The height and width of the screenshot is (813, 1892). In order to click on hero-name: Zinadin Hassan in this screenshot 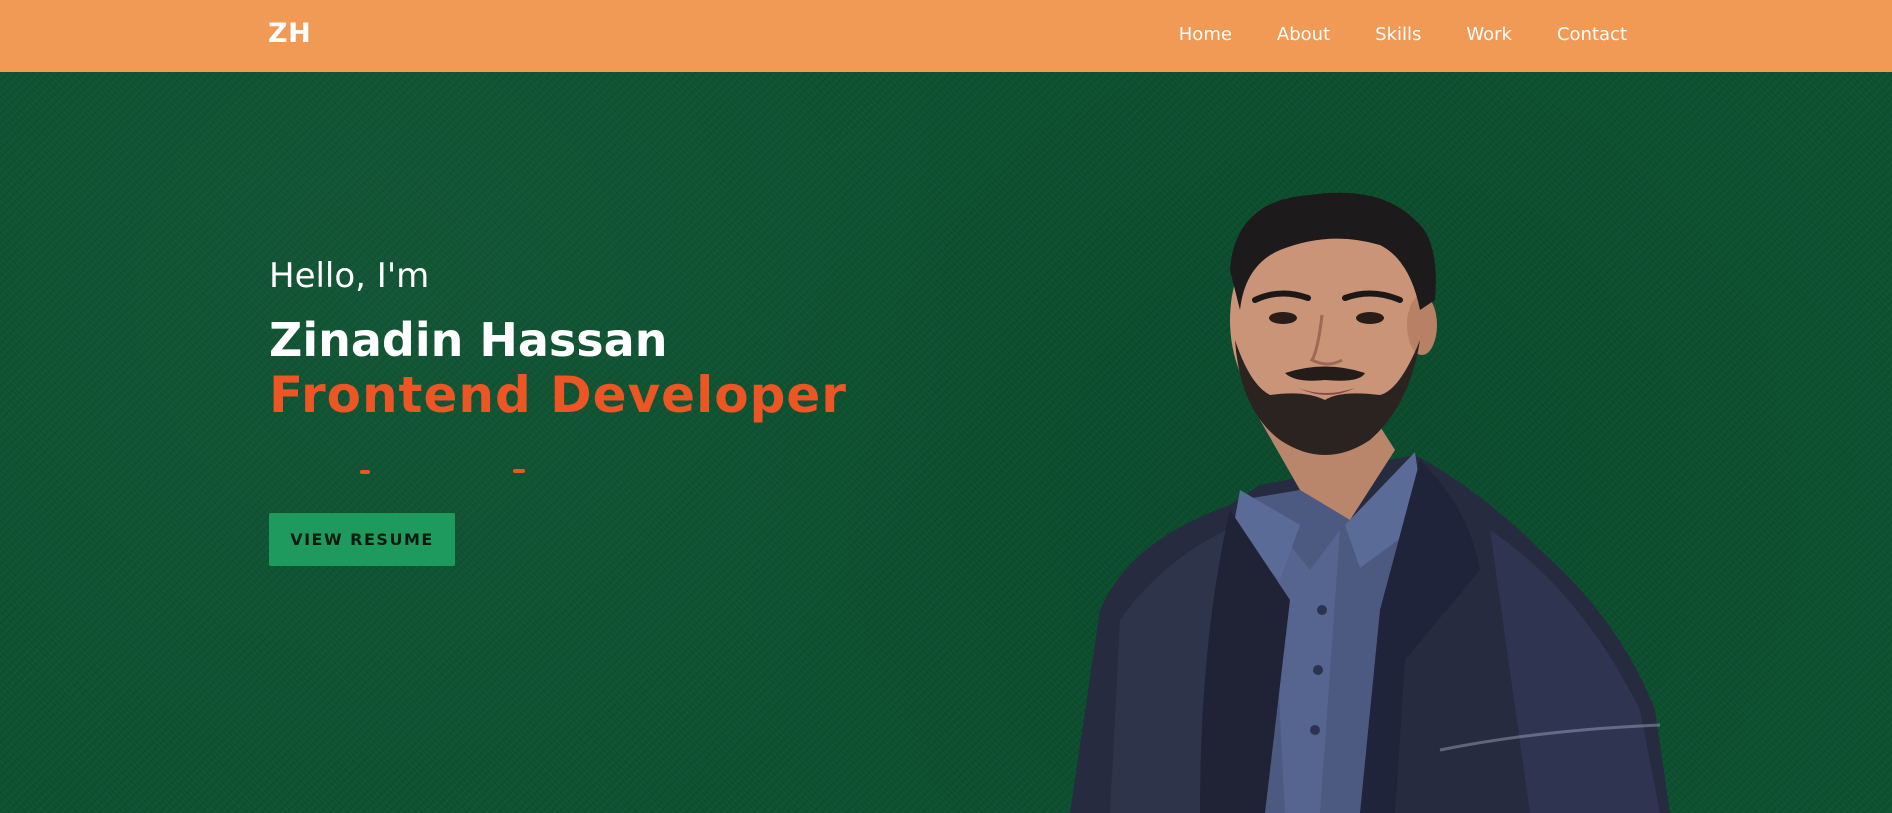, I will do `click(468, 340)`.